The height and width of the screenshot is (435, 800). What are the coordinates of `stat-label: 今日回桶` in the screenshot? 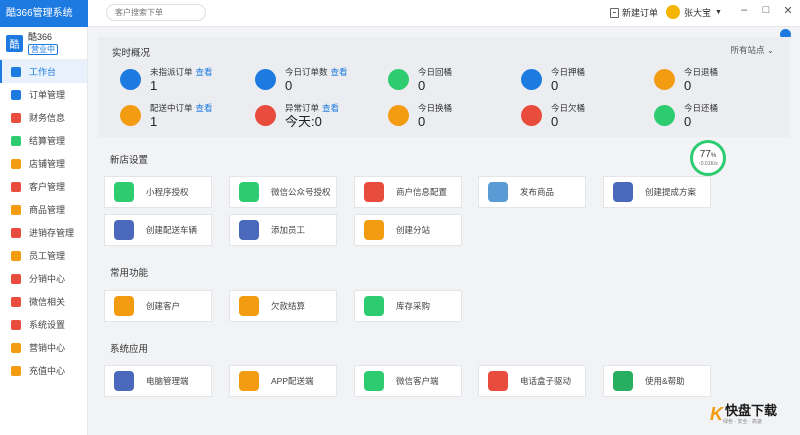 It's located at (435, 72).